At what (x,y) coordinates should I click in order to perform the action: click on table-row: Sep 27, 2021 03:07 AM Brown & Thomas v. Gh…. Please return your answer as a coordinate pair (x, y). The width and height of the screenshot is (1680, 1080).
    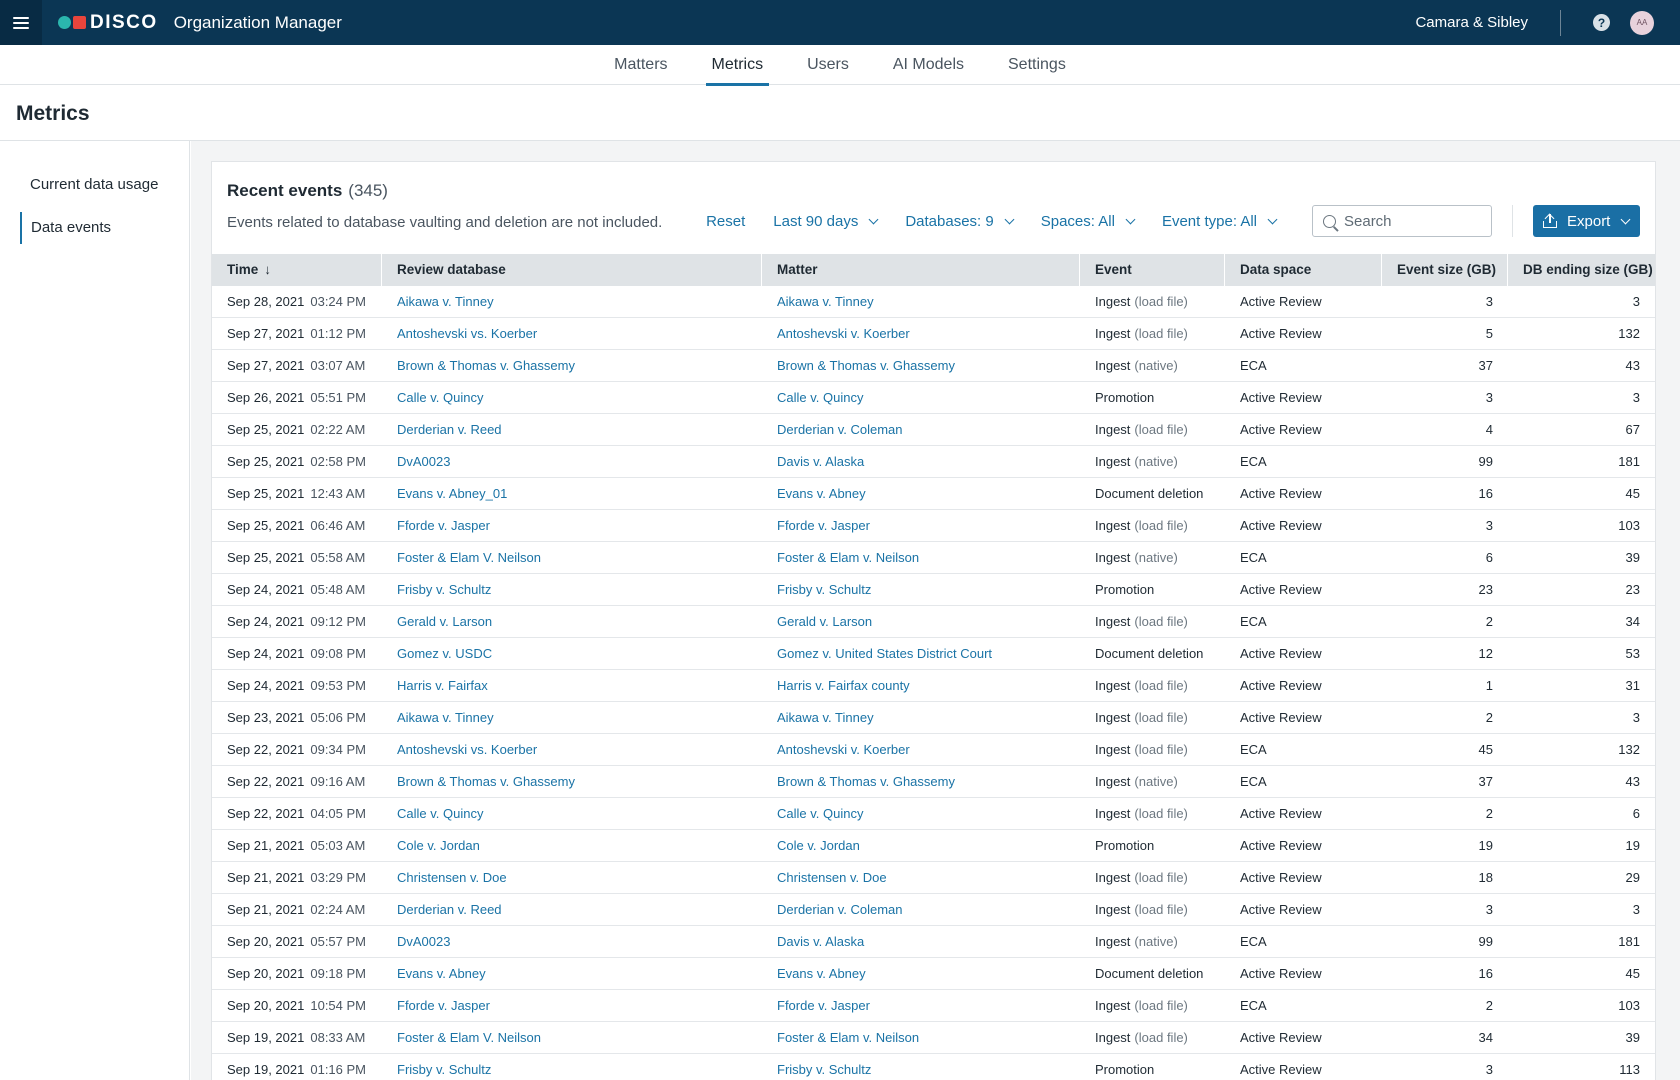
    Looking at the image, I should click on (933, 366).